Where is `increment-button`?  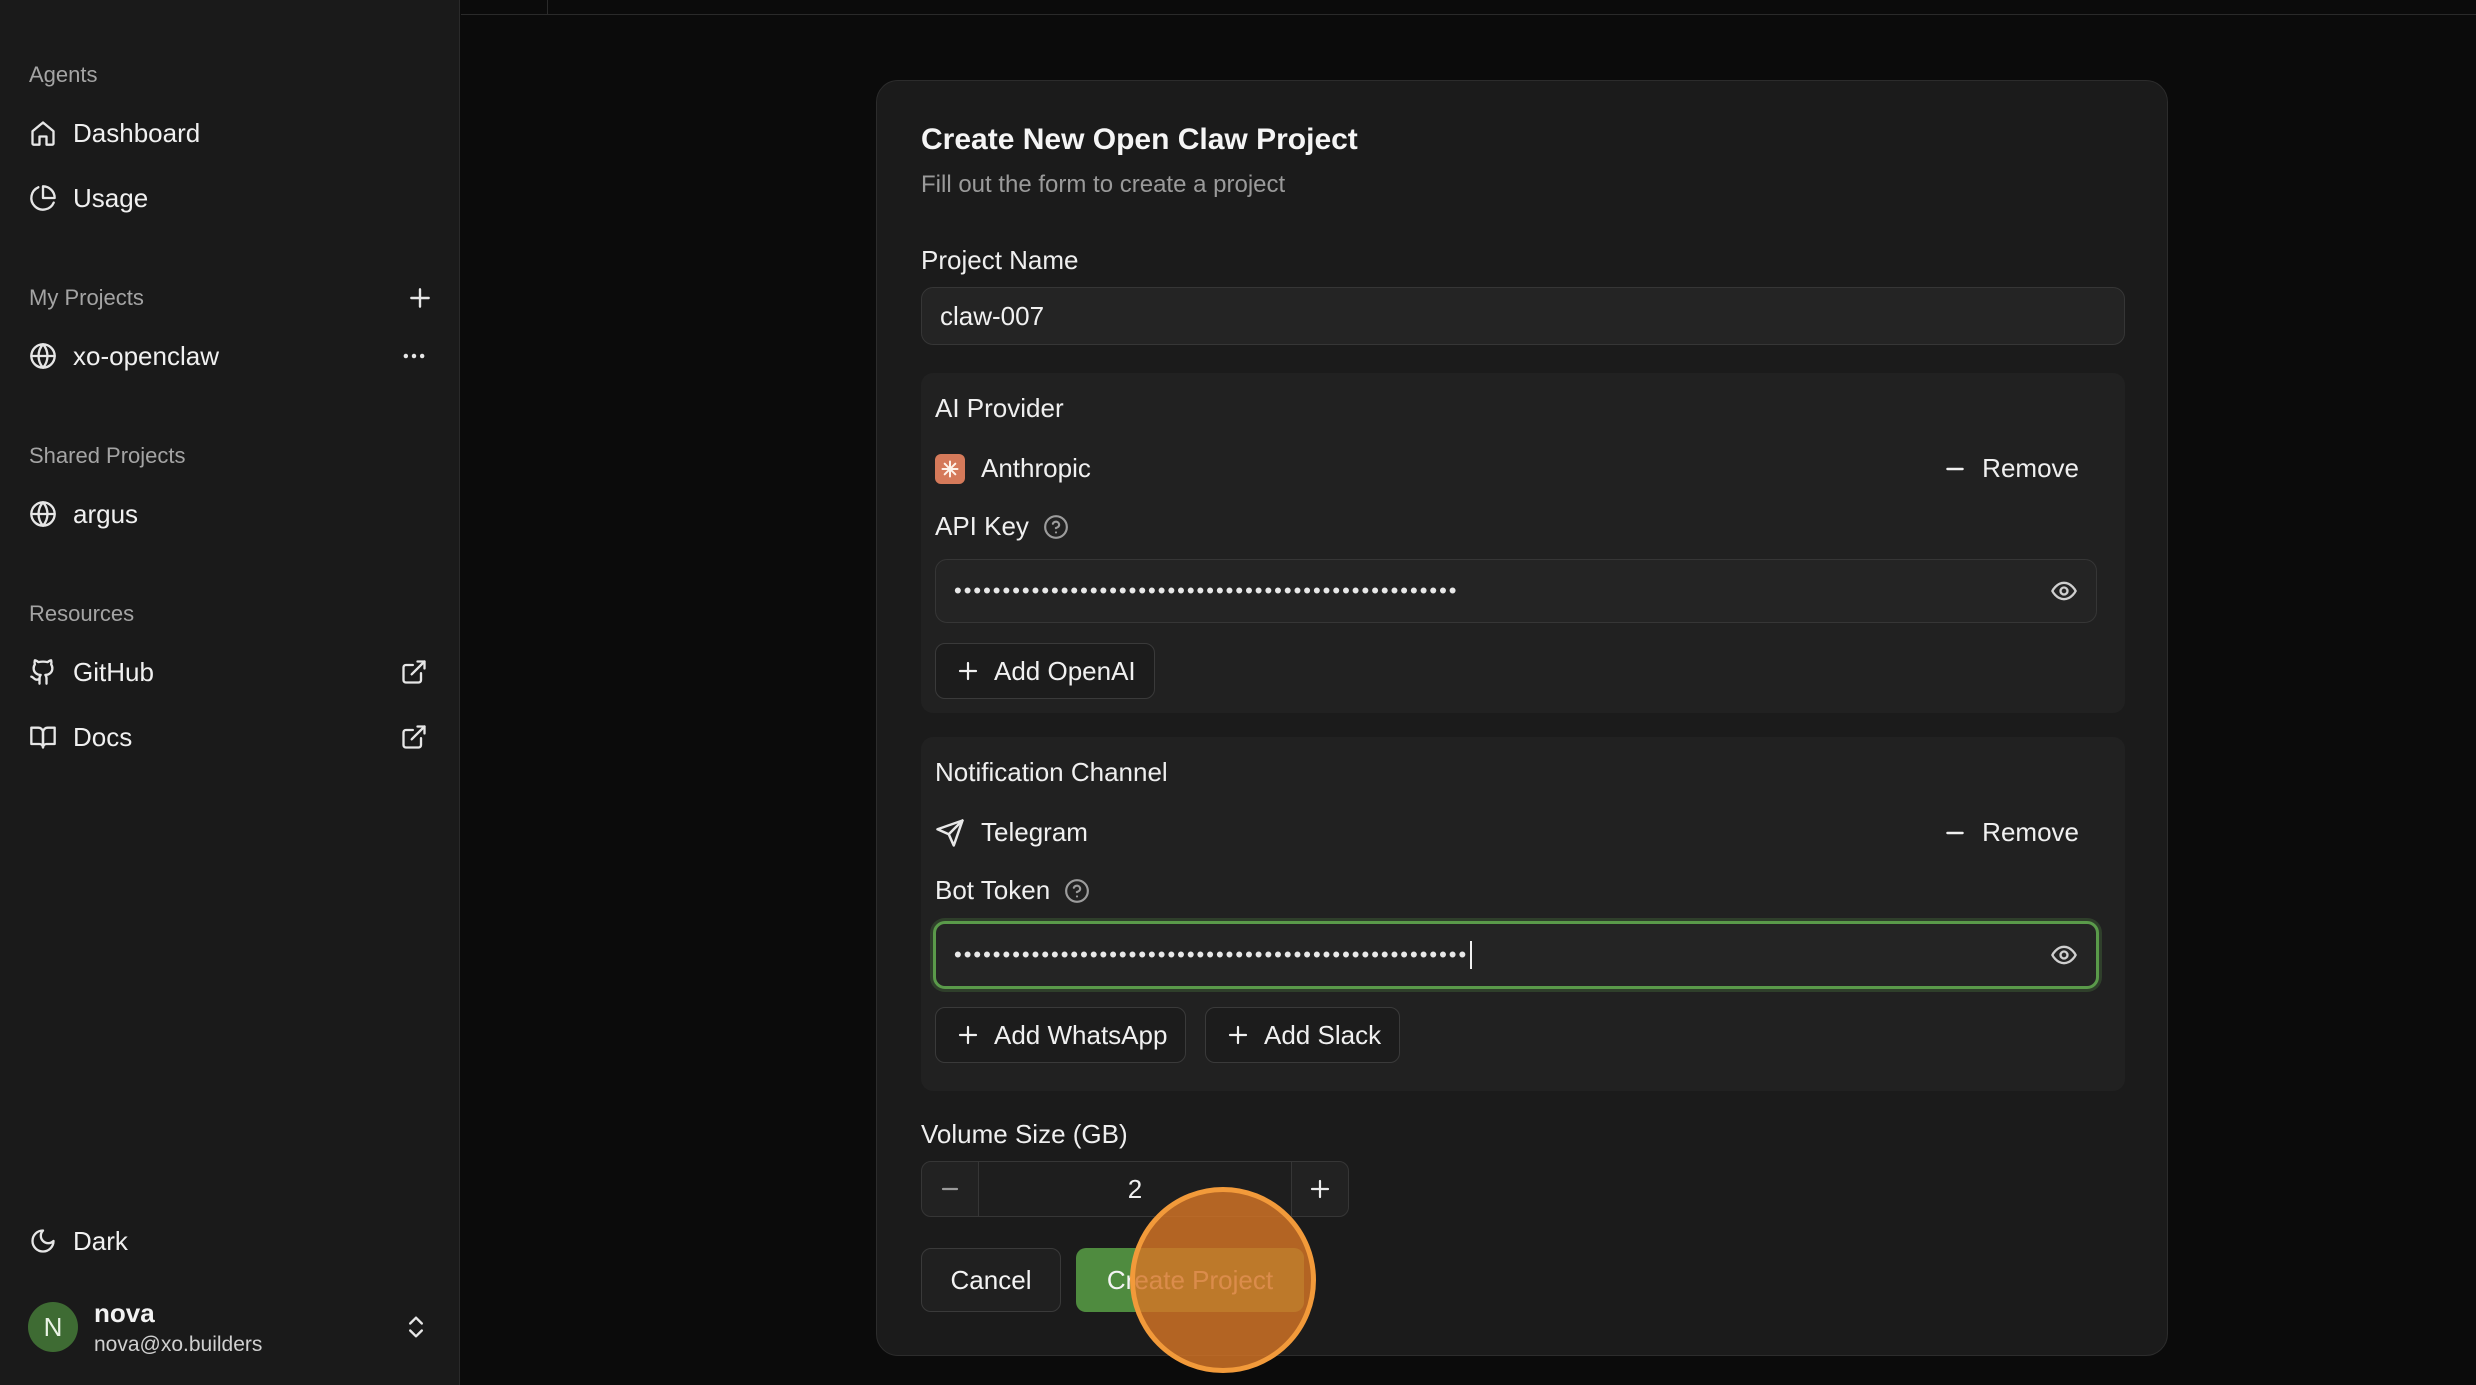 increment-button is located at coordinates (1320, 1189).